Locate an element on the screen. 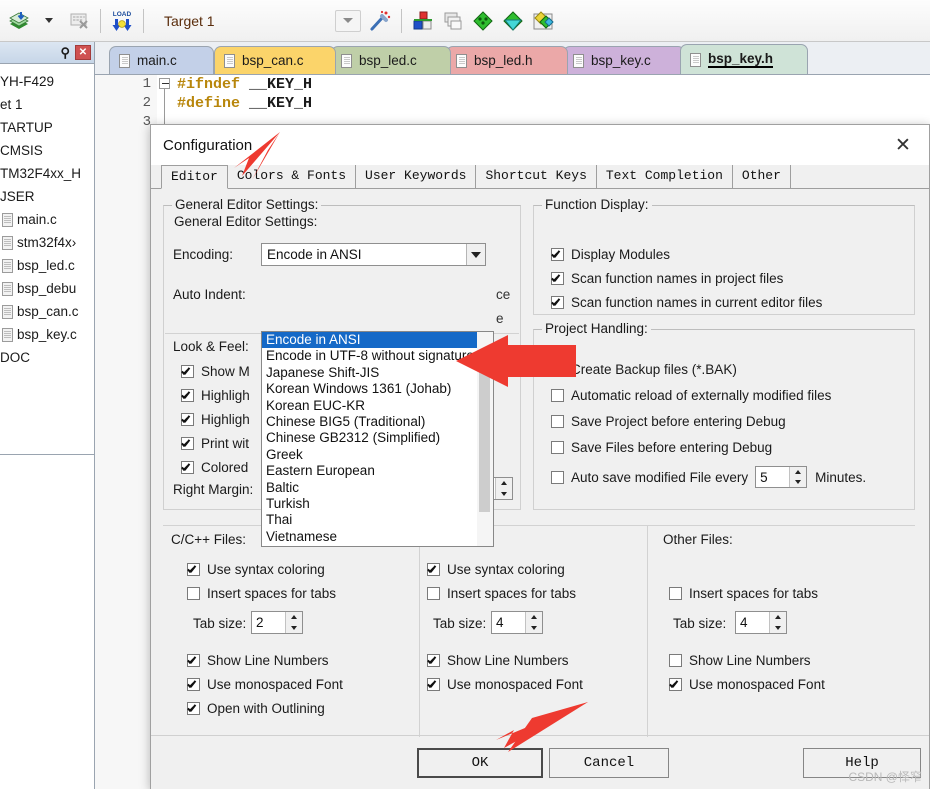 The height and width of the screenshot is (789, 930). tree-item: CMSIS is located at coordinates (47, 150).